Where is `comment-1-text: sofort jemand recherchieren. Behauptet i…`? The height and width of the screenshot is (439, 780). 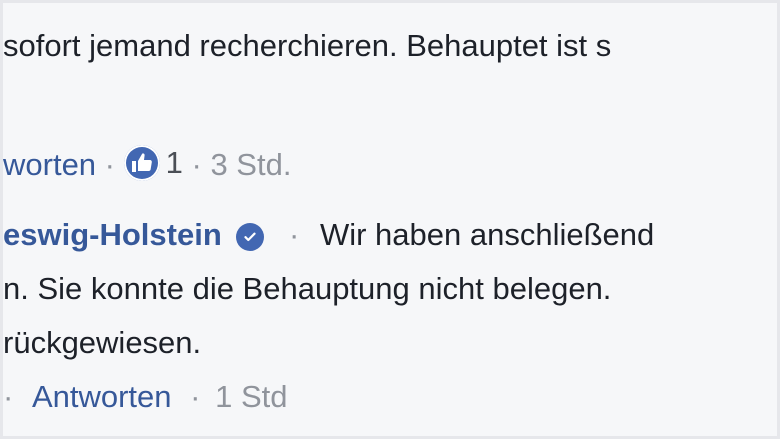
comment-1-text: sofort jemand recherchieren. Behauptet i… is located at coordinates (307, 46).